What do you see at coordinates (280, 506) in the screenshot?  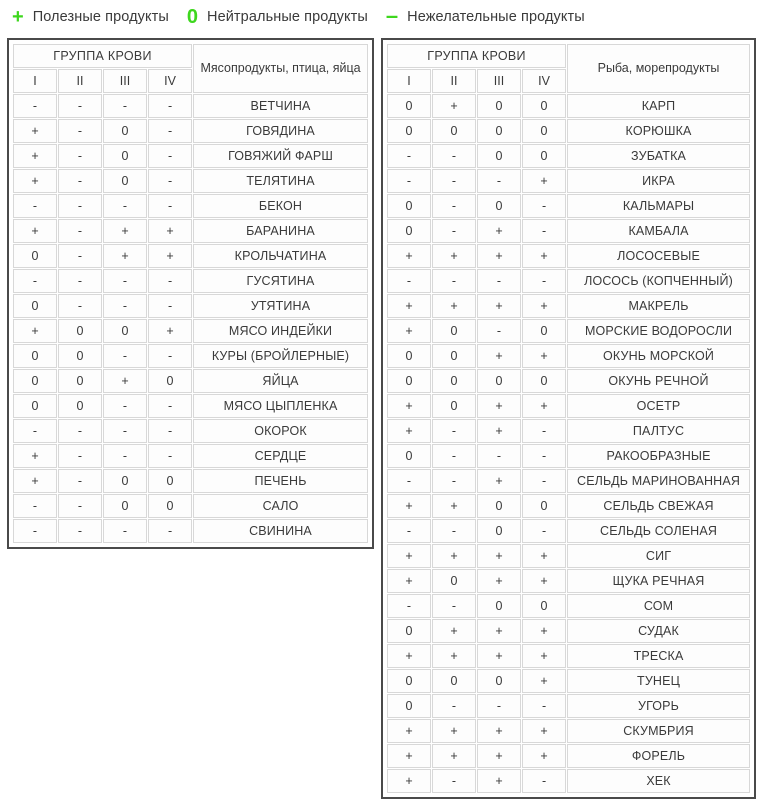 I see `product-name-cell: САЛО` at bounding box center [280, 506].